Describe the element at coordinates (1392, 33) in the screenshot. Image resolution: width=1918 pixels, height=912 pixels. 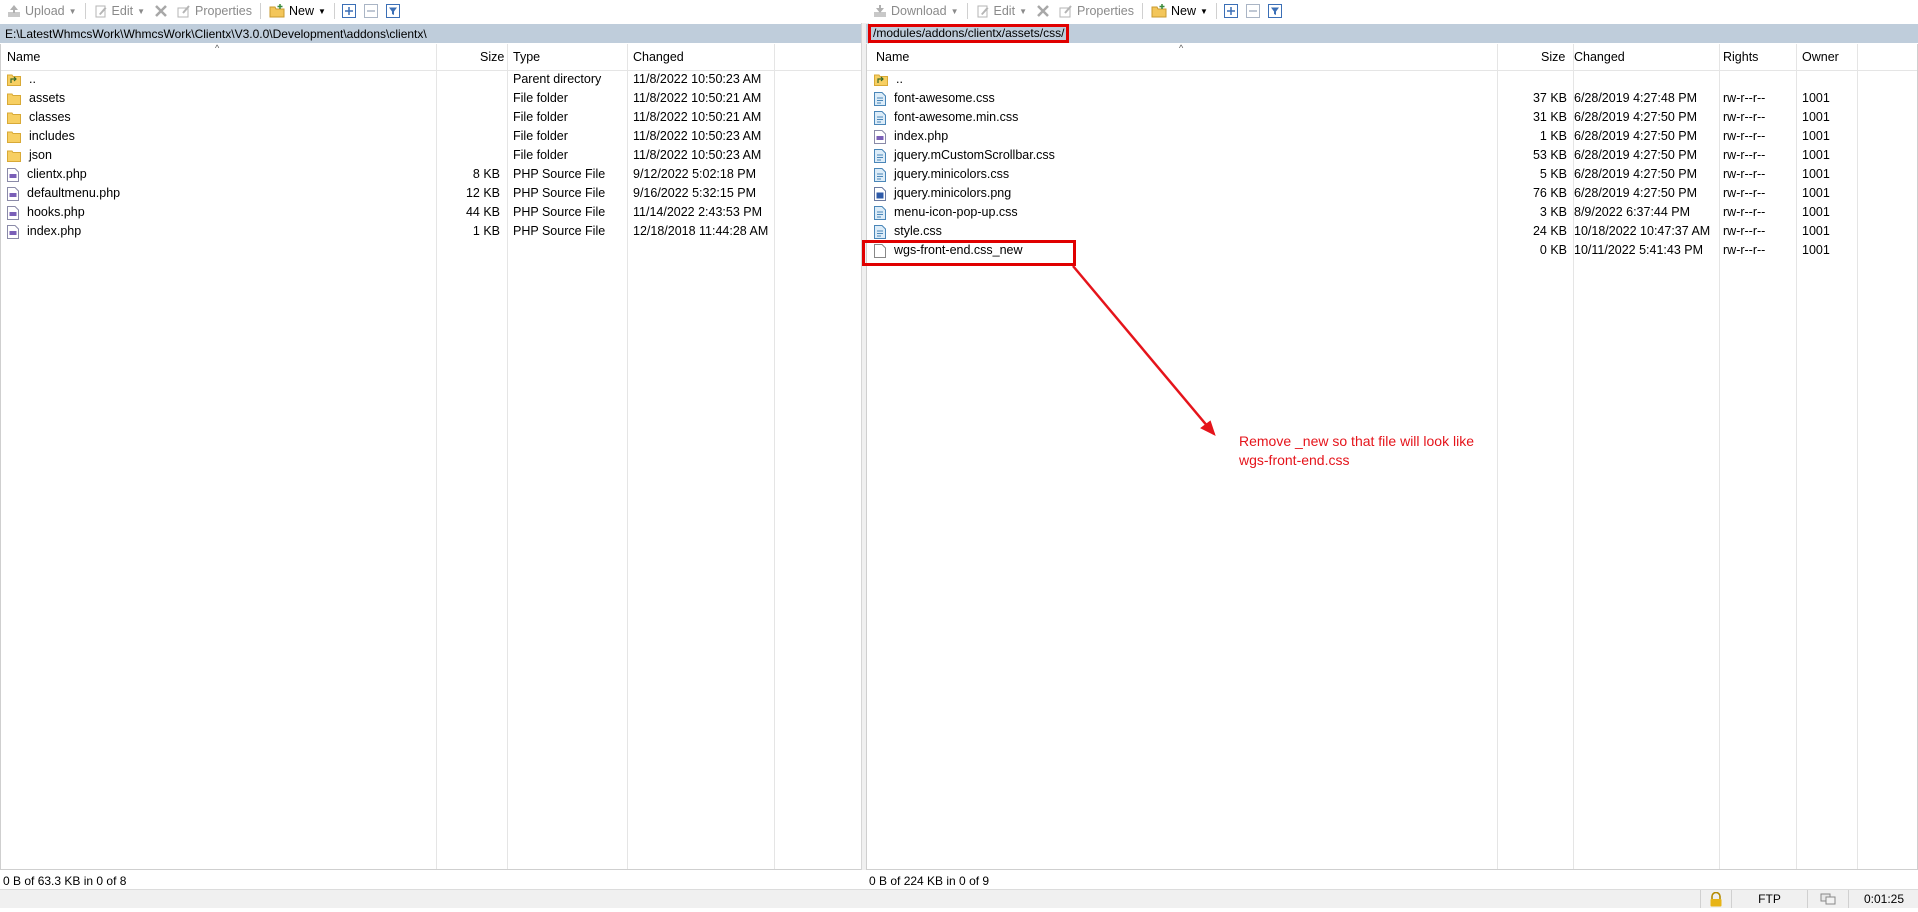
I see `remote-path-bar: /modules/addons/clientx/assets/css/` at that location.